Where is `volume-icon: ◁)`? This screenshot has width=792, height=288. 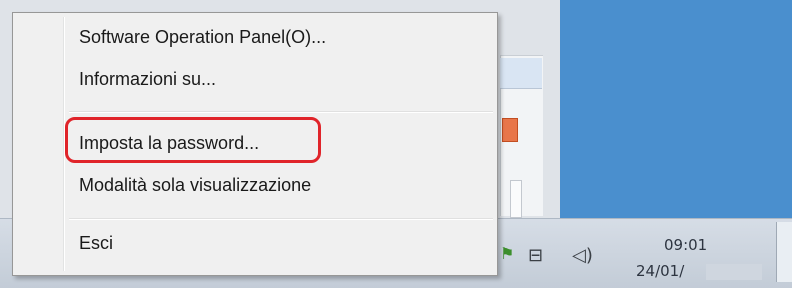 volume-icon: ◁) is located at coordinates (582, 256).